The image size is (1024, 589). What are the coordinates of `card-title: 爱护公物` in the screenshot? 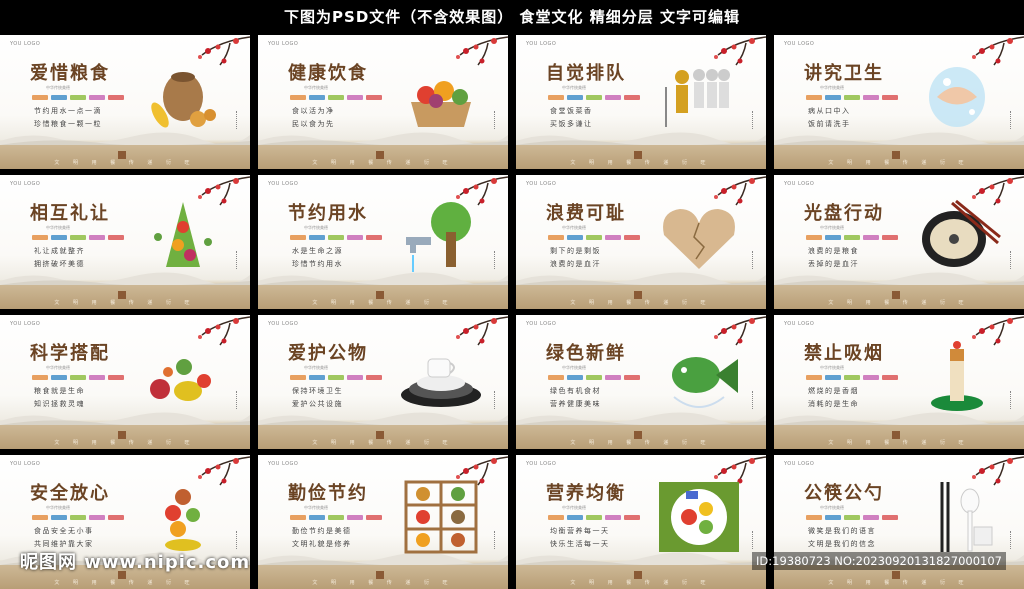 It's located at (328, 353).